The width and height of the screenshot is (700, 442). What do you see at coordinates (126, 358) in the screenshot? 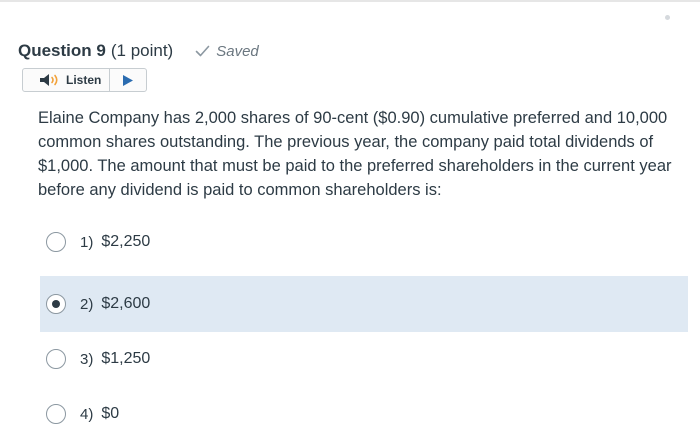
I see `option-value: $1,250` at bounding box center [126, 358].